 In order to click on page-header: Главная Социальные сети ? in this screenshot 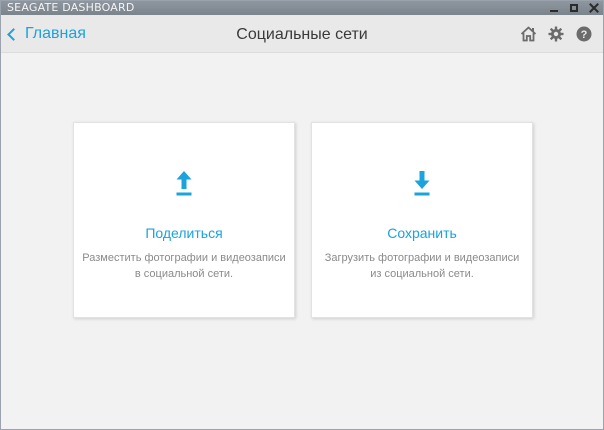, I will do `click(302, 34)`.